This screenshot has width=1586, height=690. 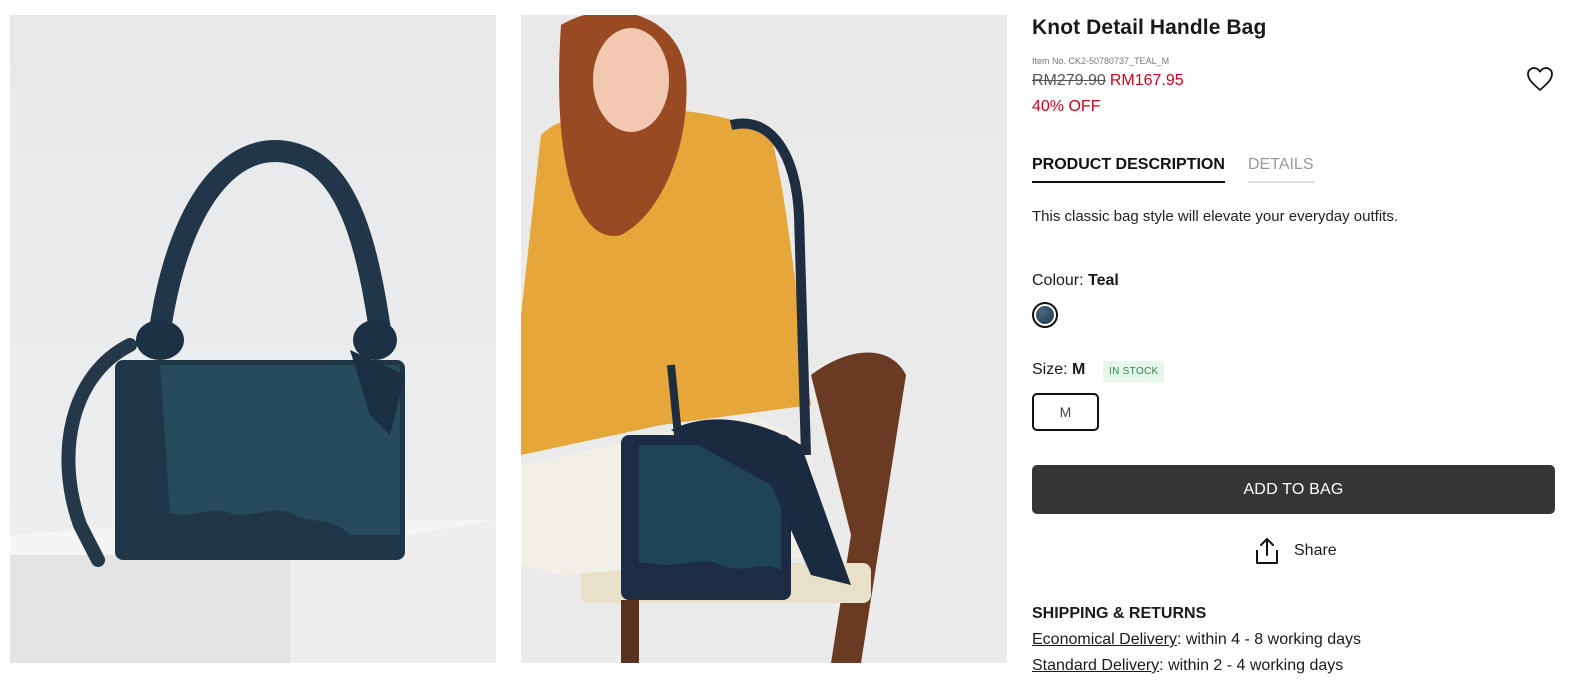 I want to click on item-number: Item No. CK2-50780737_TEAL_M, so click(x=1101, y=61).